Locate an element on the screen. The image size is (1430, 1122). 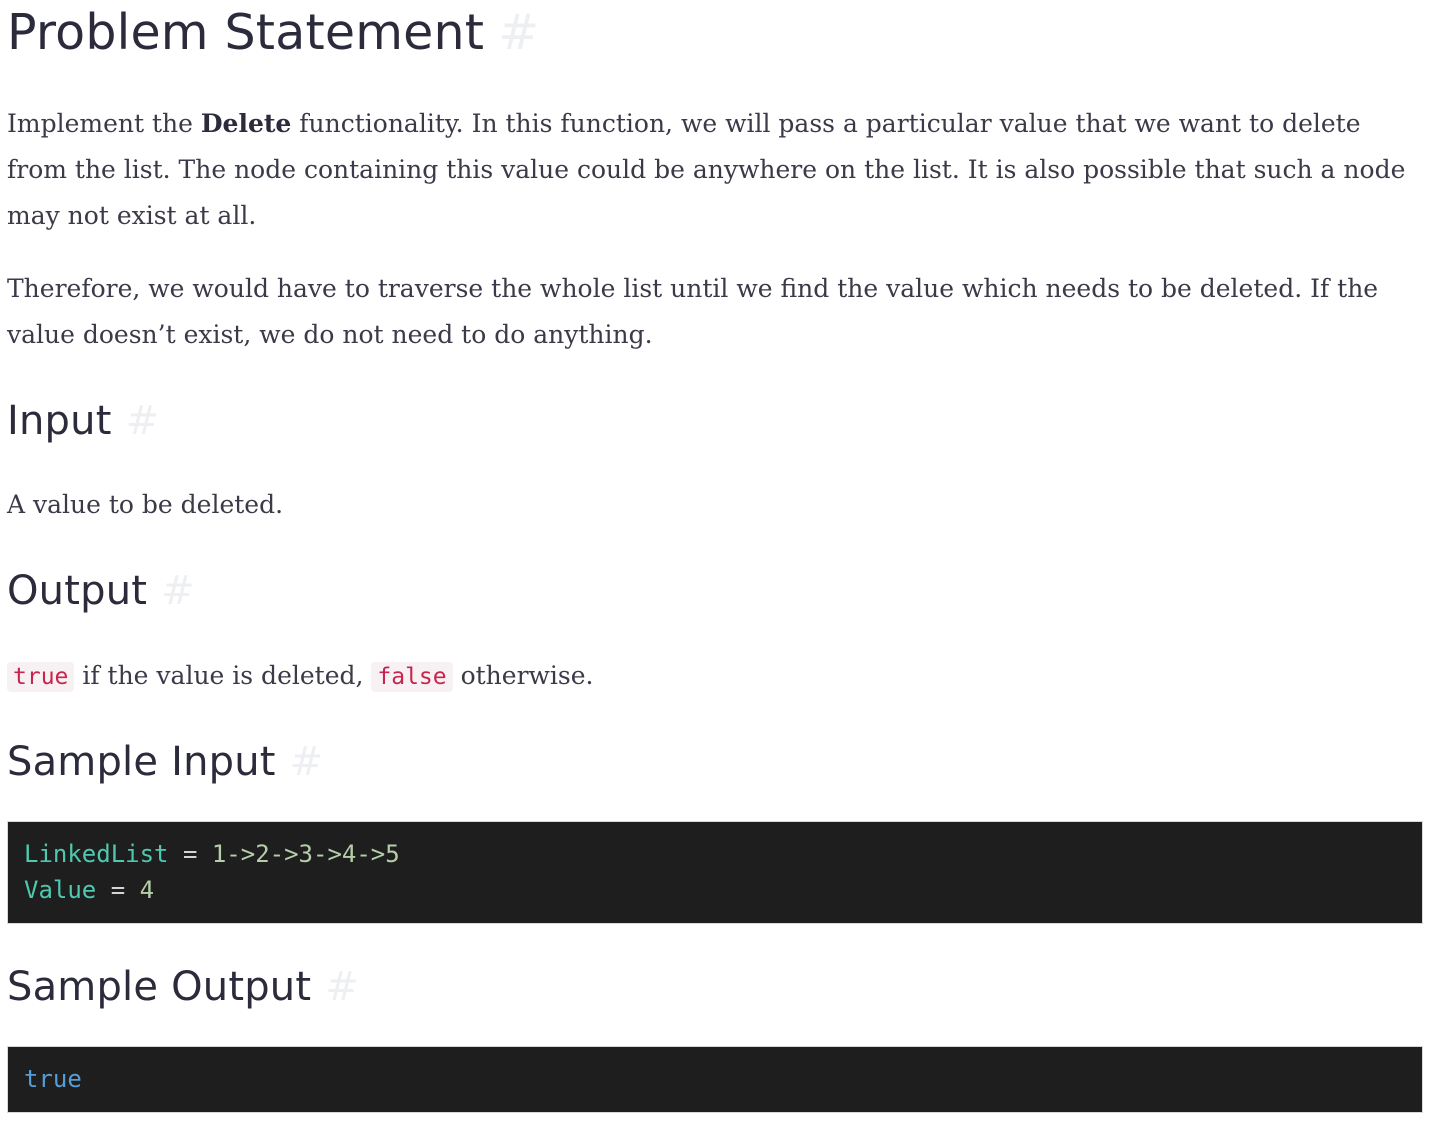
sample-output-heading: Sample Output # is located at coordinates (183, 987).